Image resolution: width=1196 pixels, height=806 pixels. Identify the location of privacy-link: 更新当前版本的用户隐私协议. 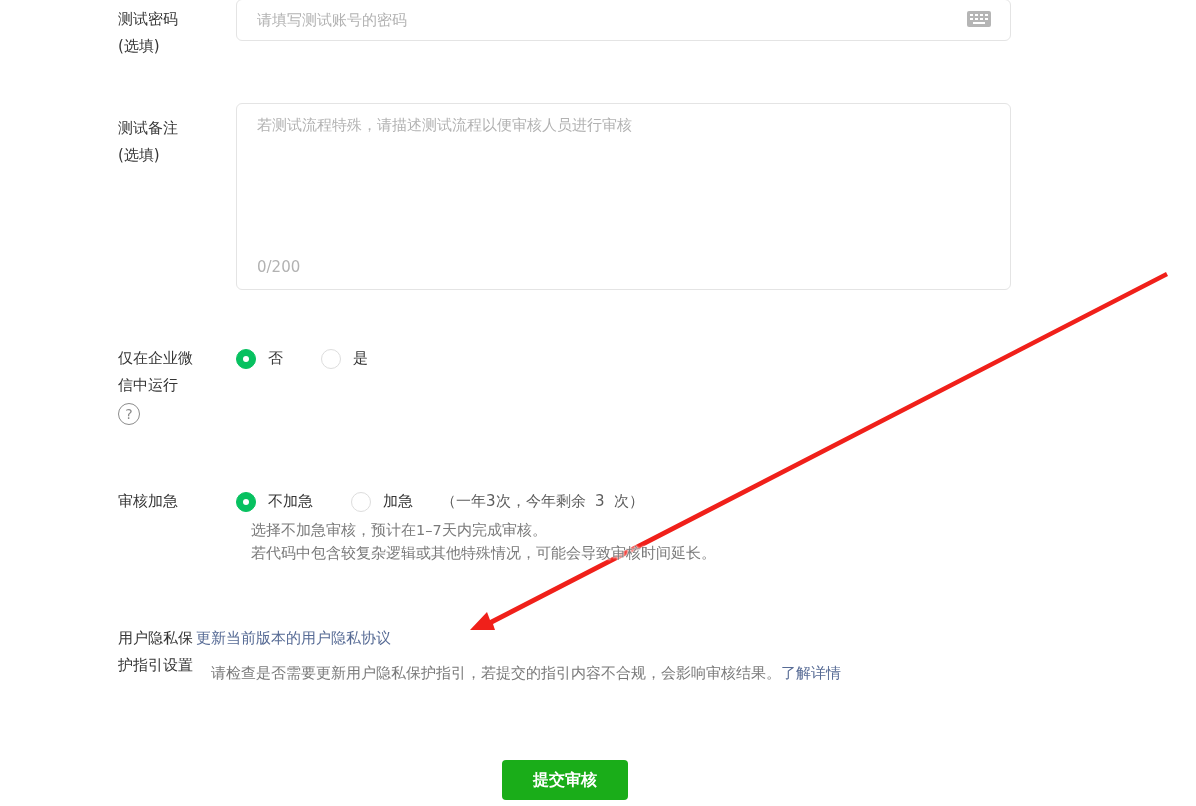
(293, 638).